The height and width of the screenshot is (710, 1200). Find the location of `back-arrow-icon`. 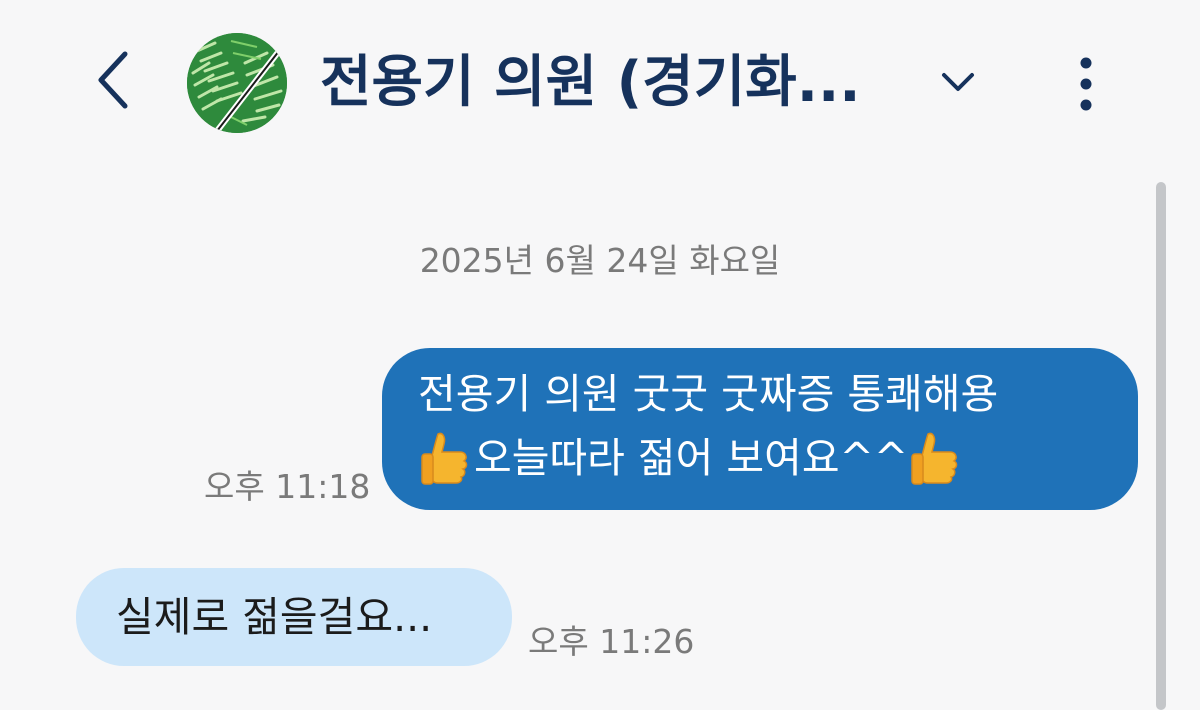

back-arrow-icon is located at coordinates (113, 80).